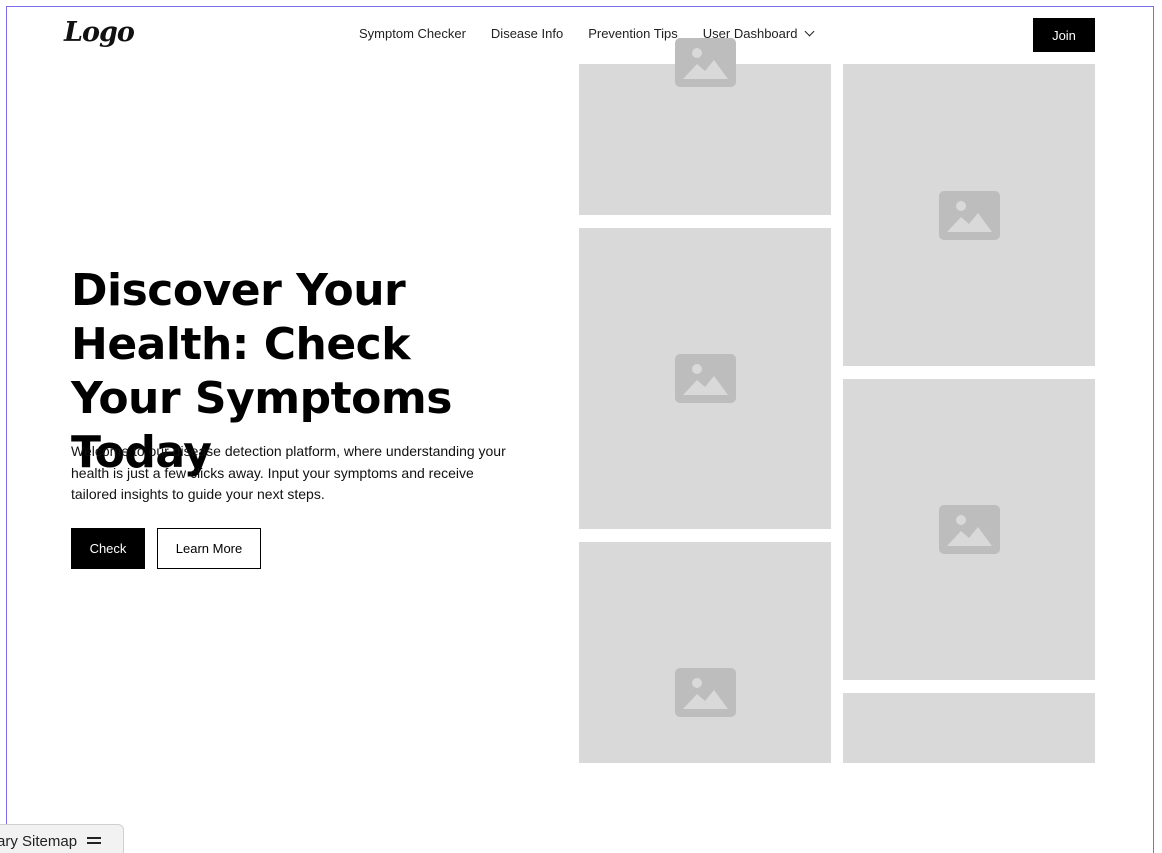 This screenshot has width=1162, height=853. I want to click on join-button: Join, so click(1064, 35).